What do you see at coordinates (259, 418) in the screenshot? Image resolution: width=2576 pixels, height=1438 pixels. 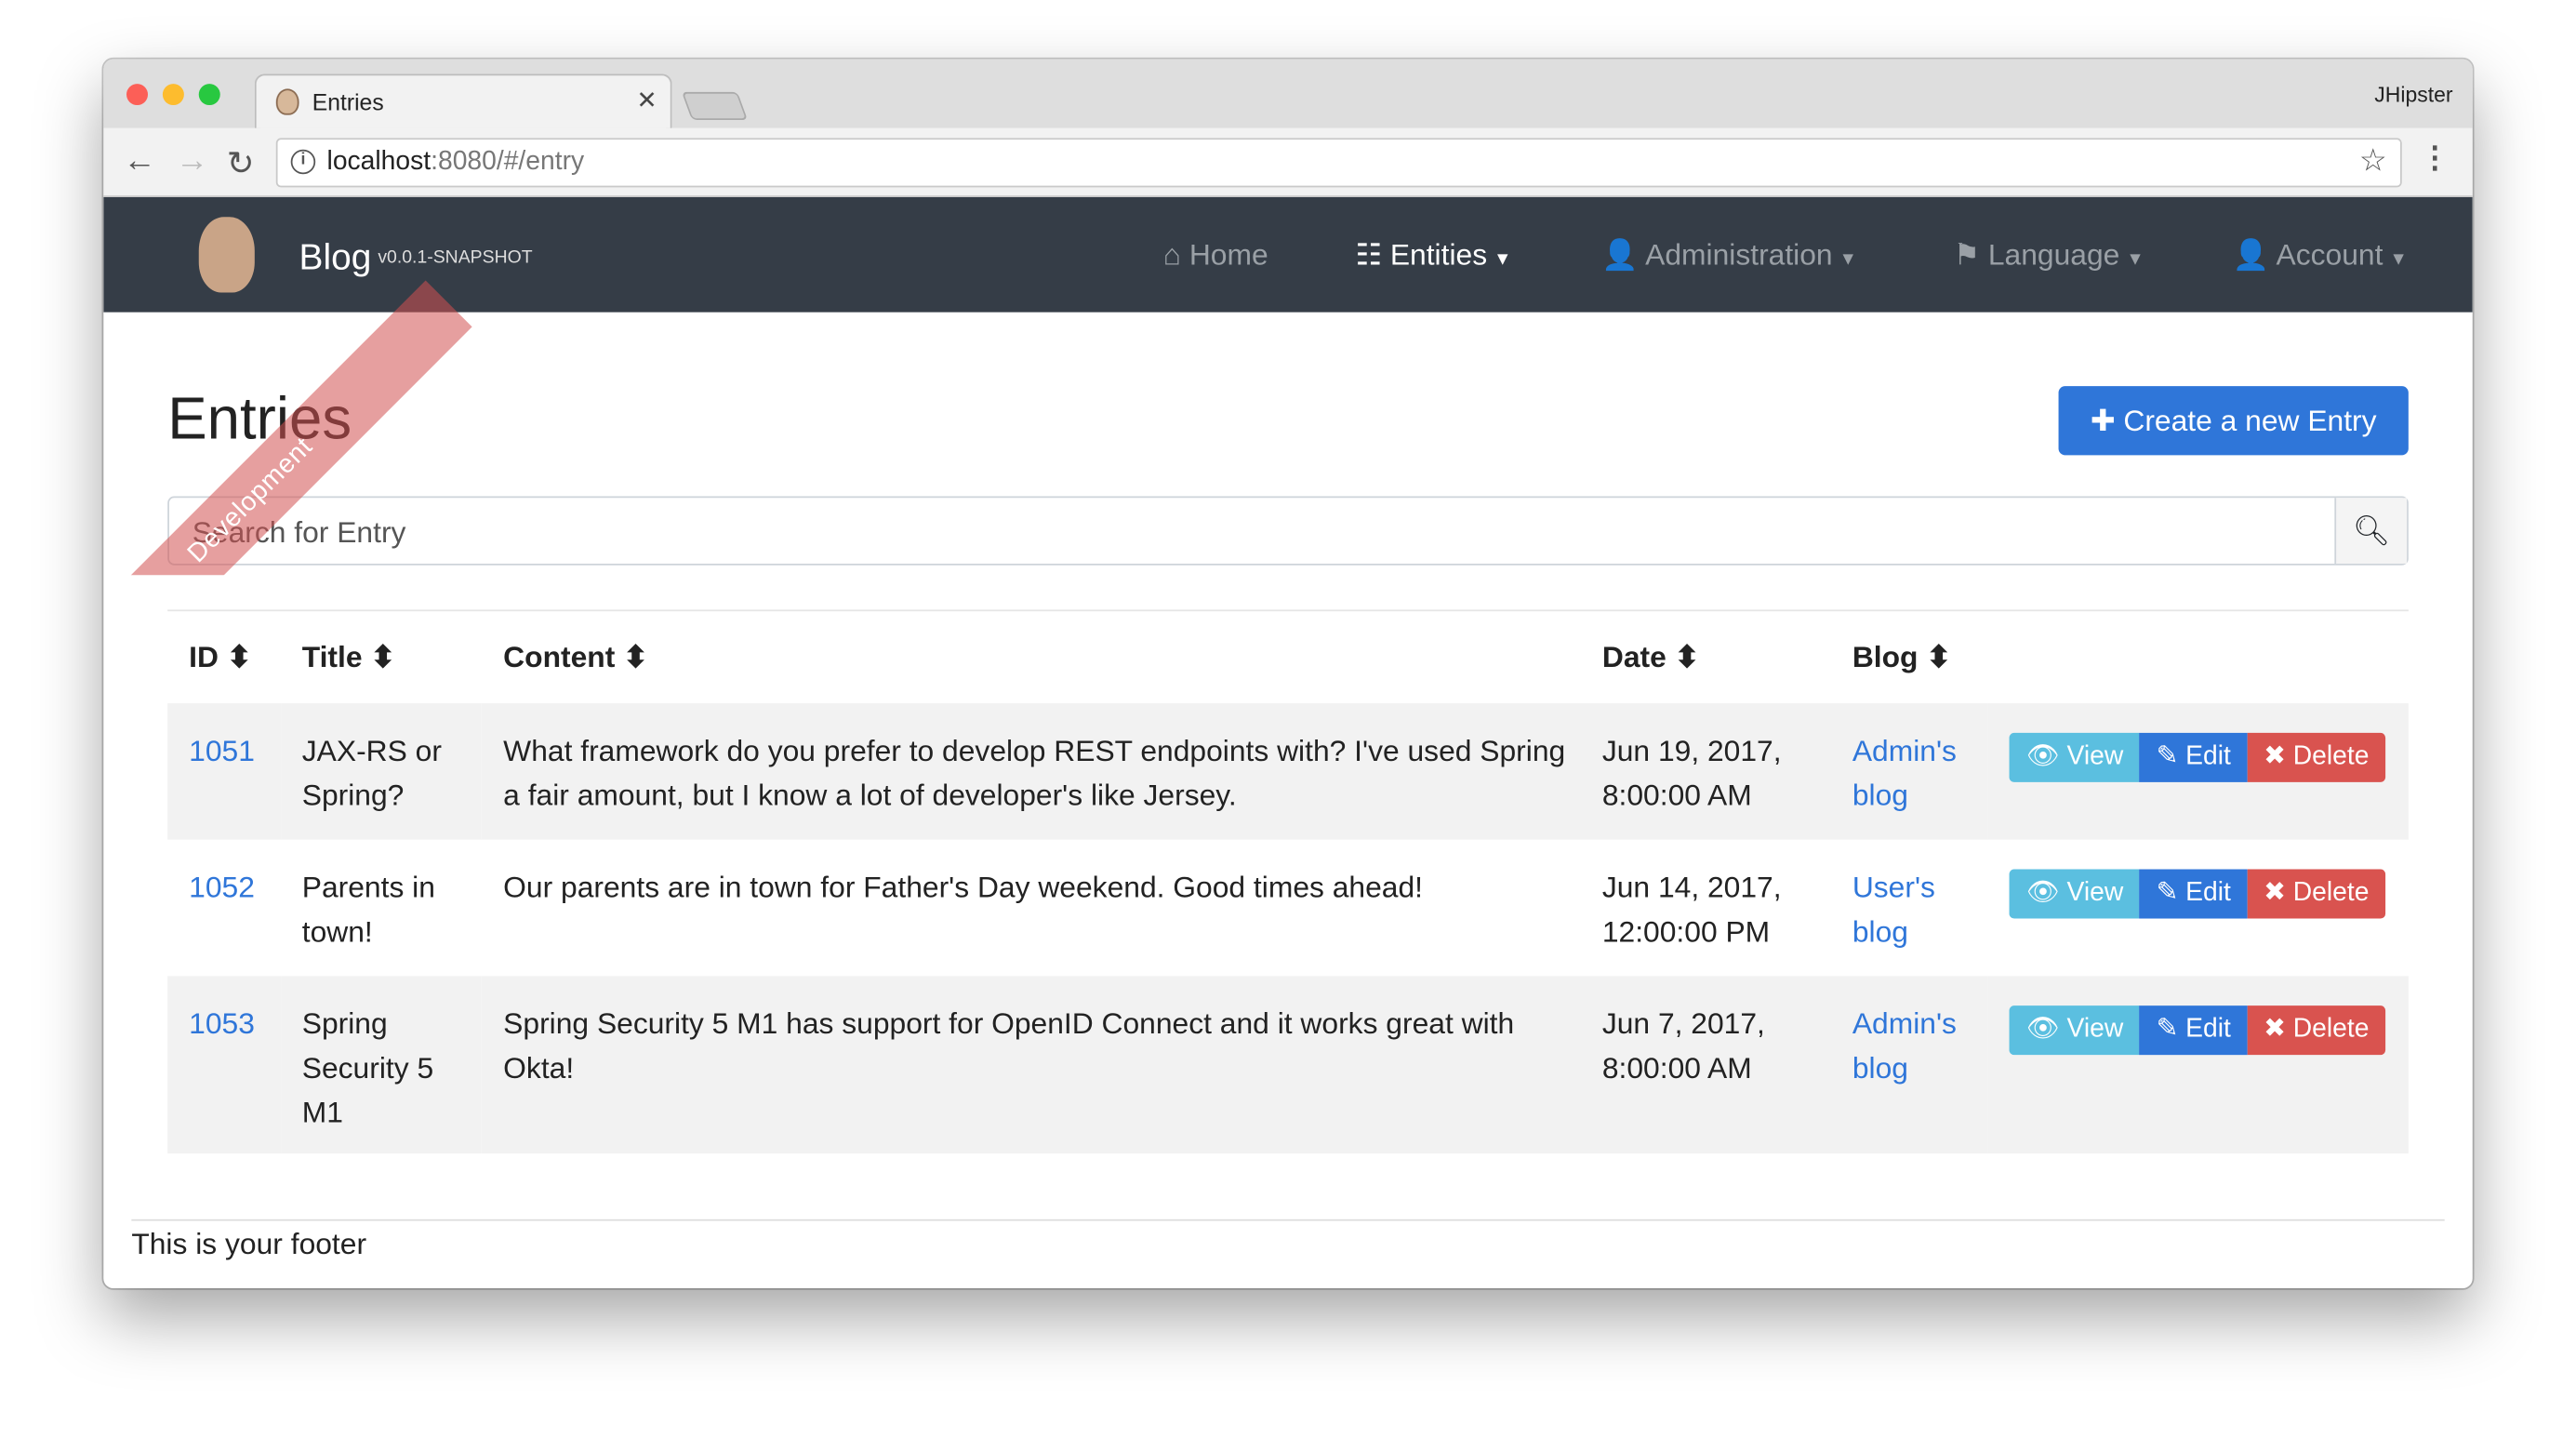 I see `page-title: Entries` at bounding box center [259, 418].